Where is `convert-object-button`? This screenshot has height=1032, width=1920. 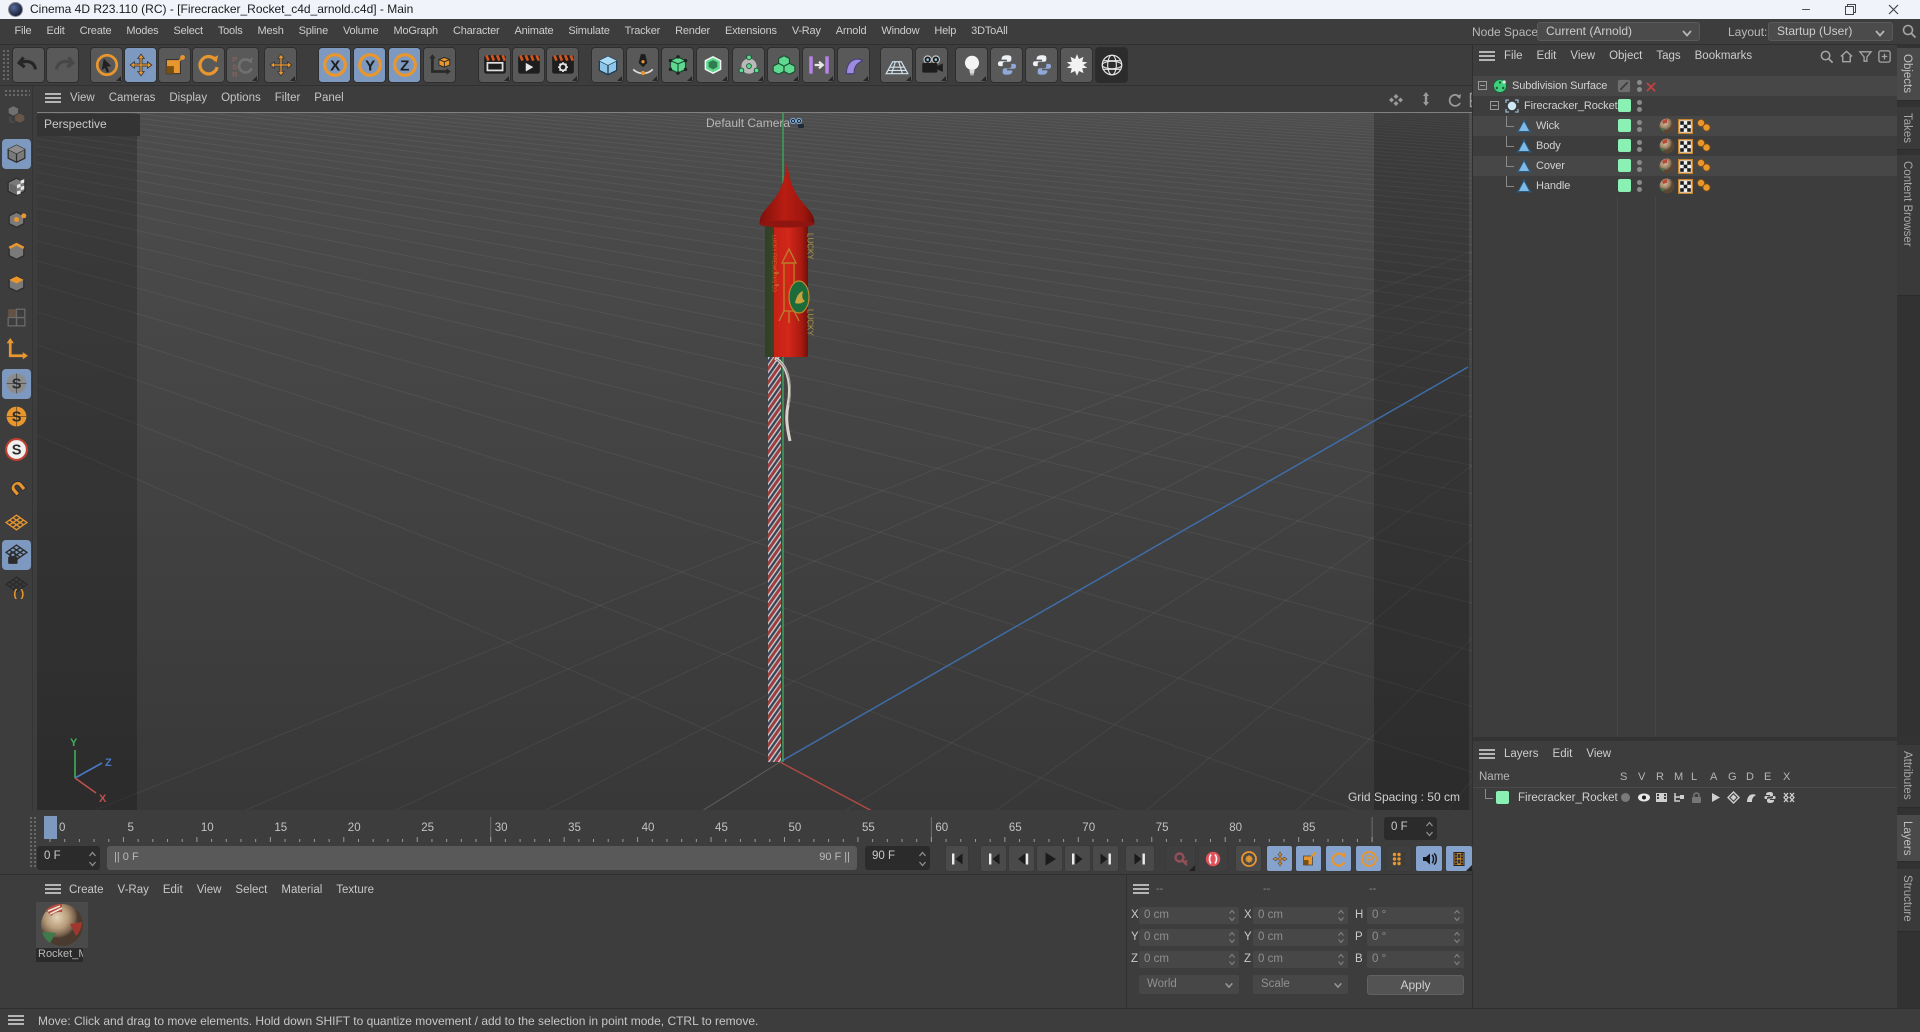 convert-object-button is located at coordinates (16, 115).